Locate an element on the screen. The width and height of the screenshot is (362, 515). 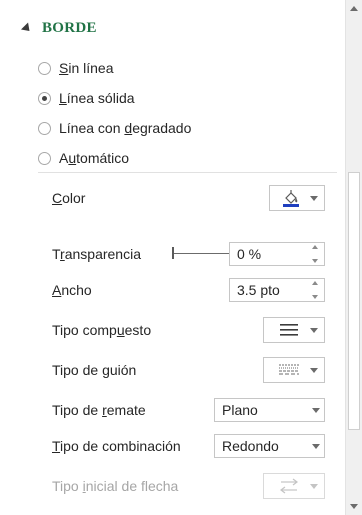
cap-type-row: Tipo de remate Plano is located at coordinates (192, 410).